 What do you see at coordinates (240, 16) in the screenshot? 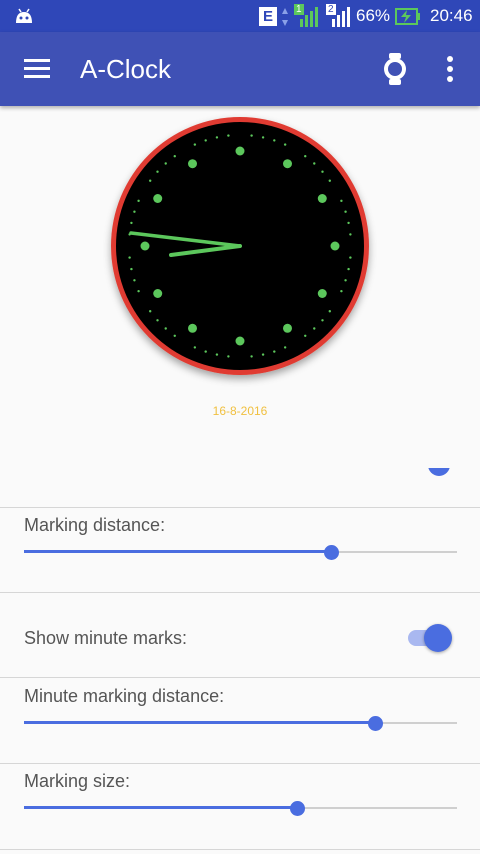
I see `status-bar: E 1 2 66% 20:46` at bounding box center [240, 16].